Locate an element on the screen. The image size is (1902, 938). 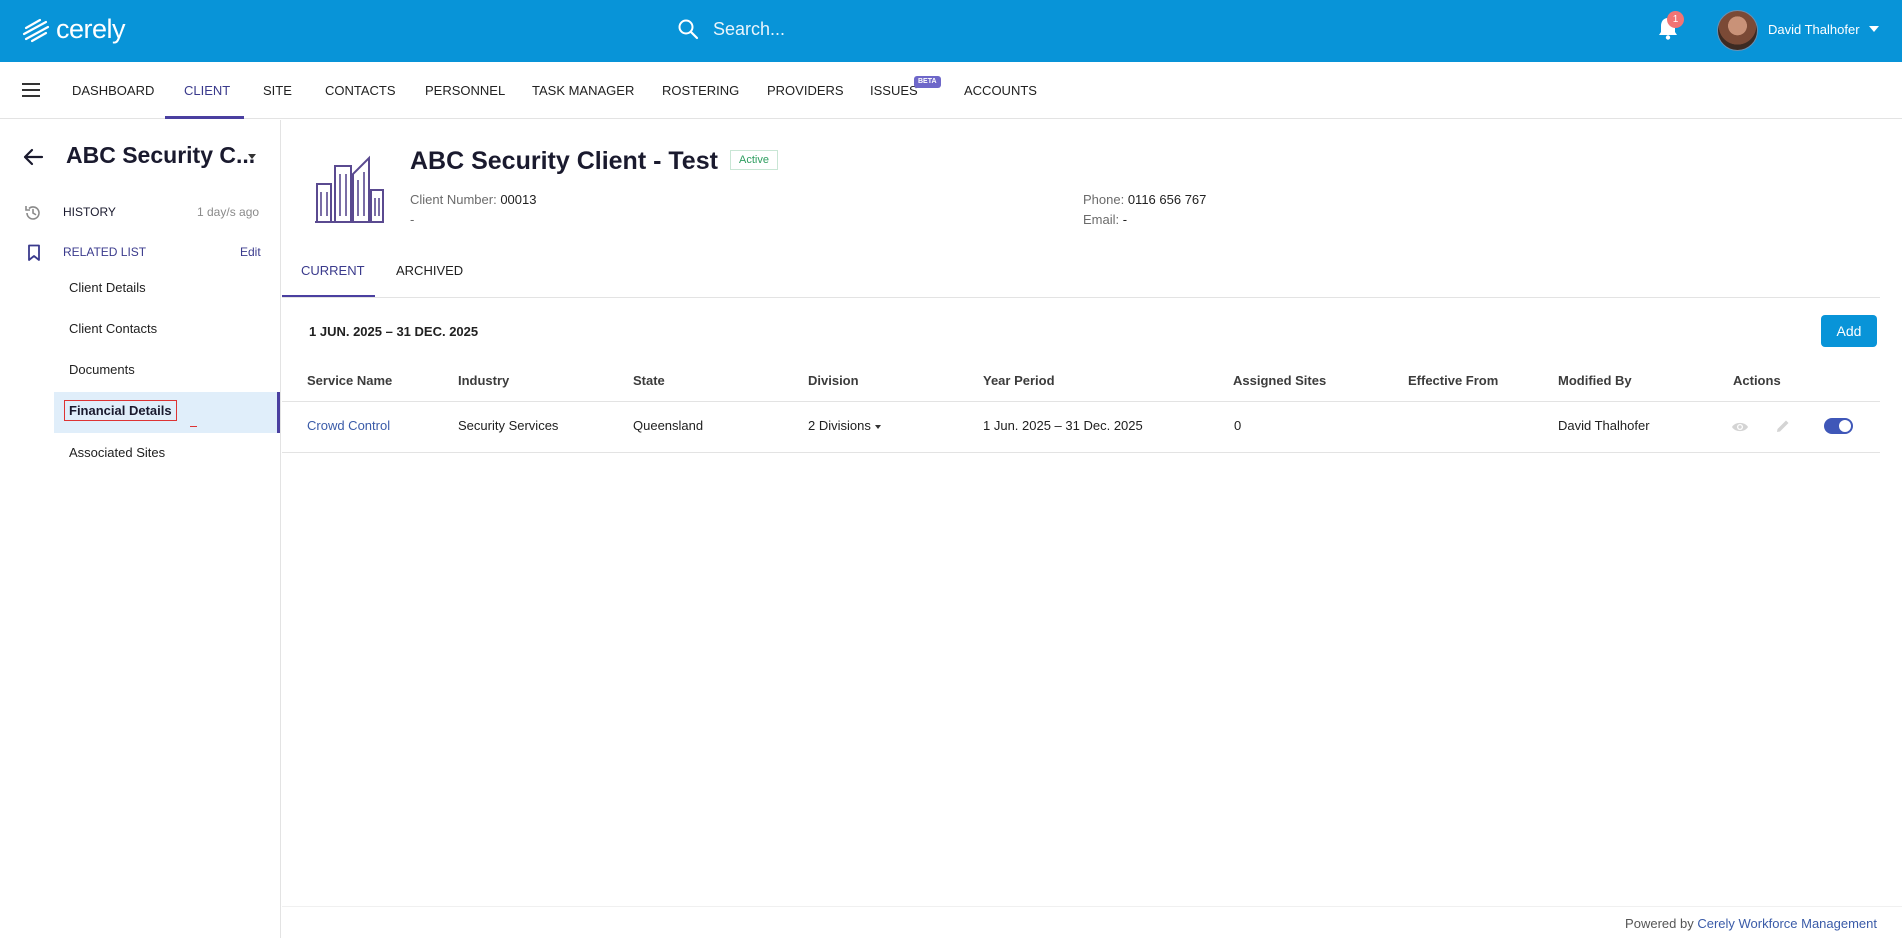
sidebar-item-client-contacts: Client Contacts is located at coordinates (113, 328).